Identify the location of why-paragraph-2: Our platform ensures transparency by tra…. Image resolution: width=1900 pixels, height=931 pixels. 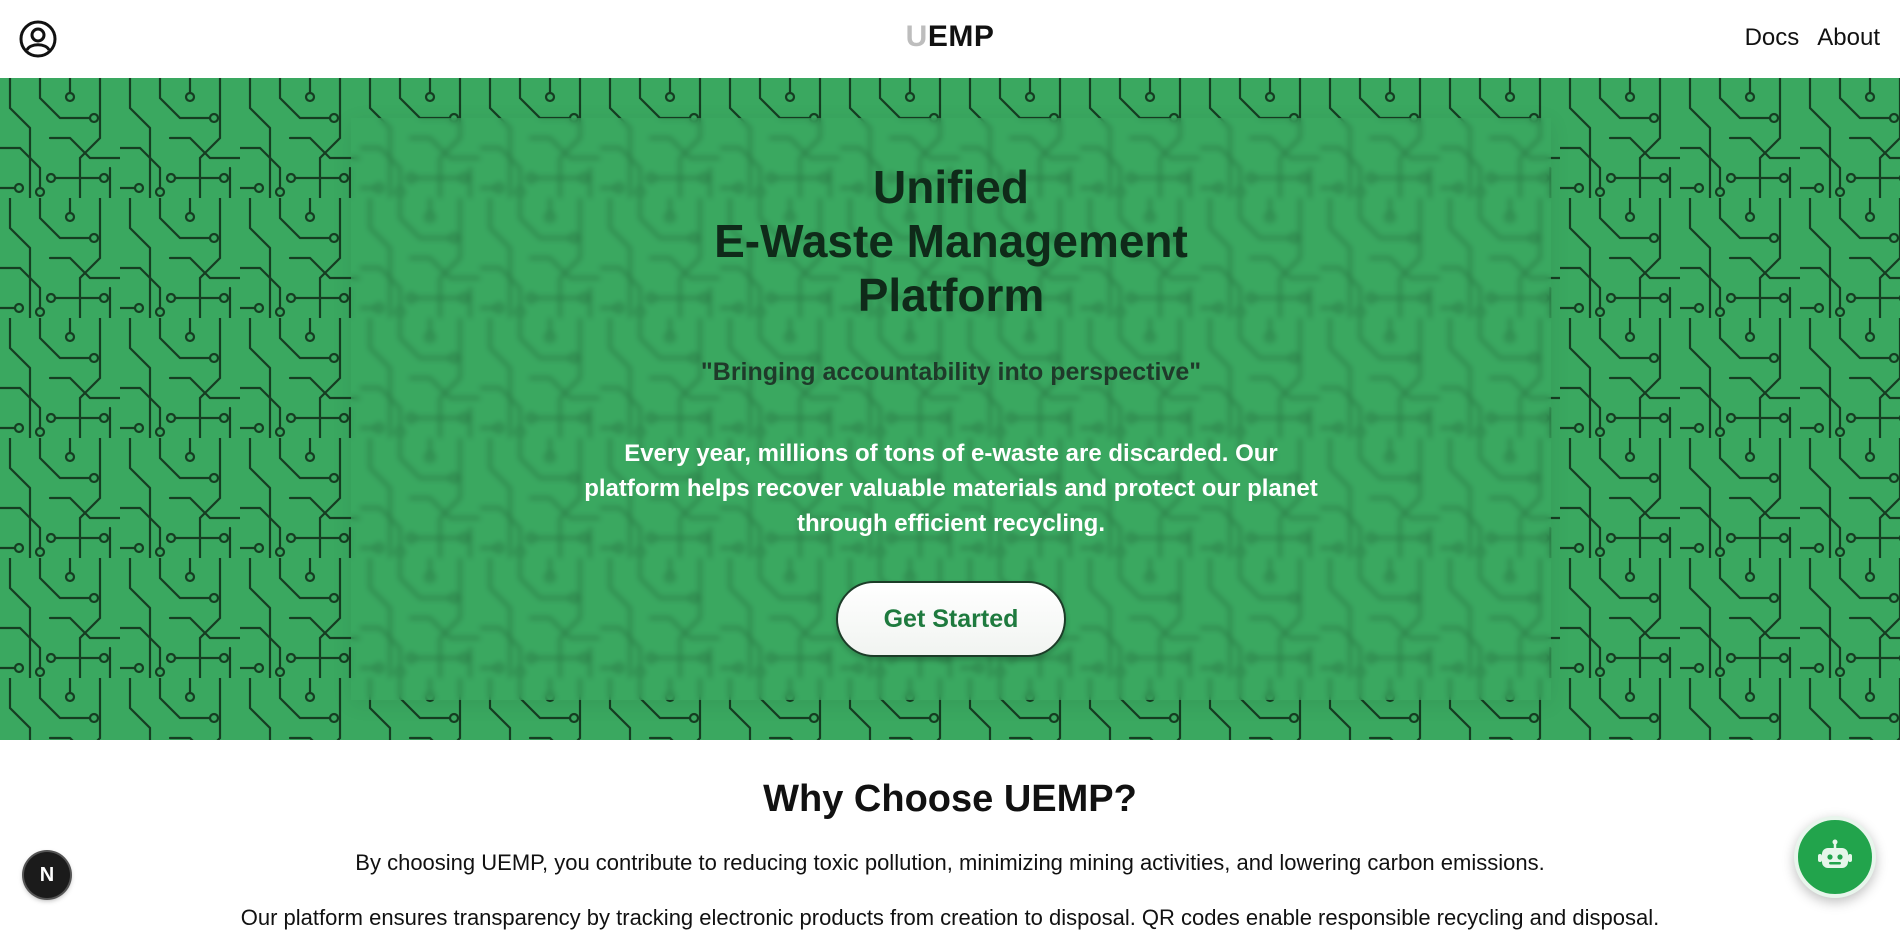
(950, 917).